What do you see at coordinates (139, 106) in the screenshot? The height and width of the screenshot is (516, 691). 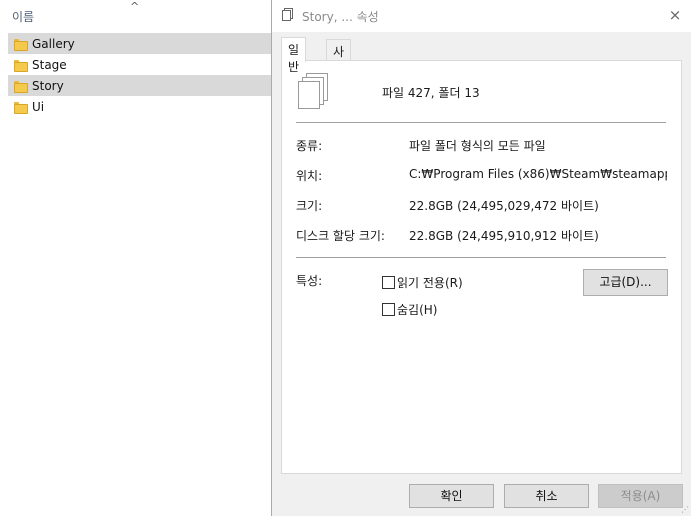 I see `list-item-ui: Ui` at bounding box center [139, 106].